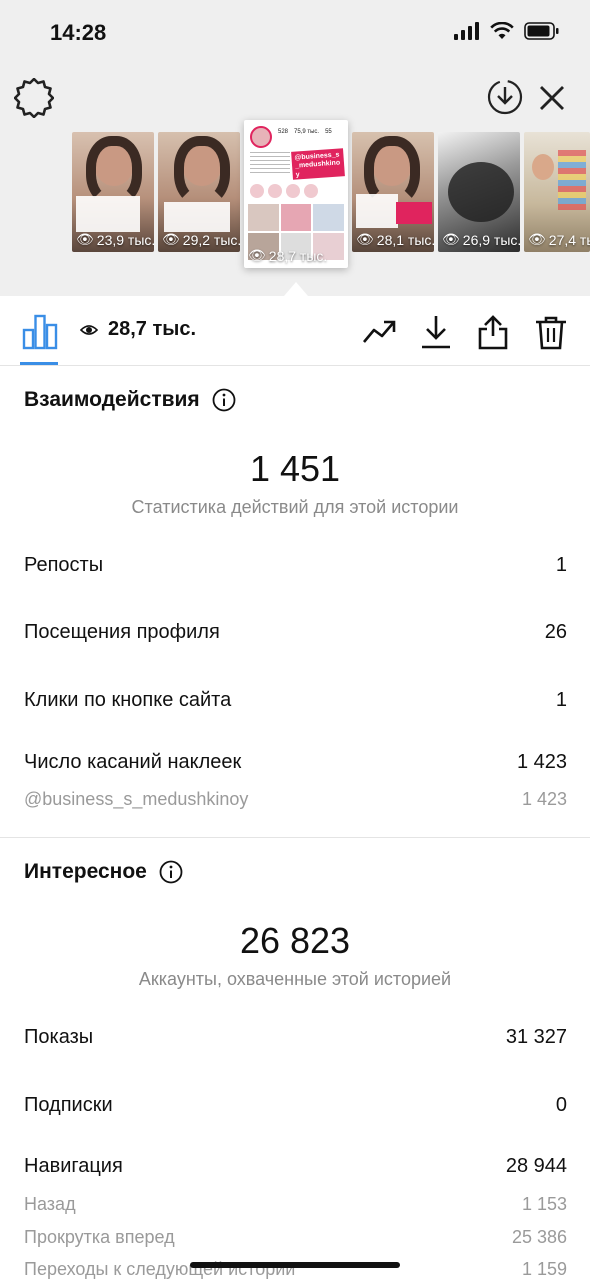 This screenshot has height=1280, width=590. Describe the element at coordinates (405, 239) in the screenshot. I see `story-views-count: 28,1 тыс.` at that location.